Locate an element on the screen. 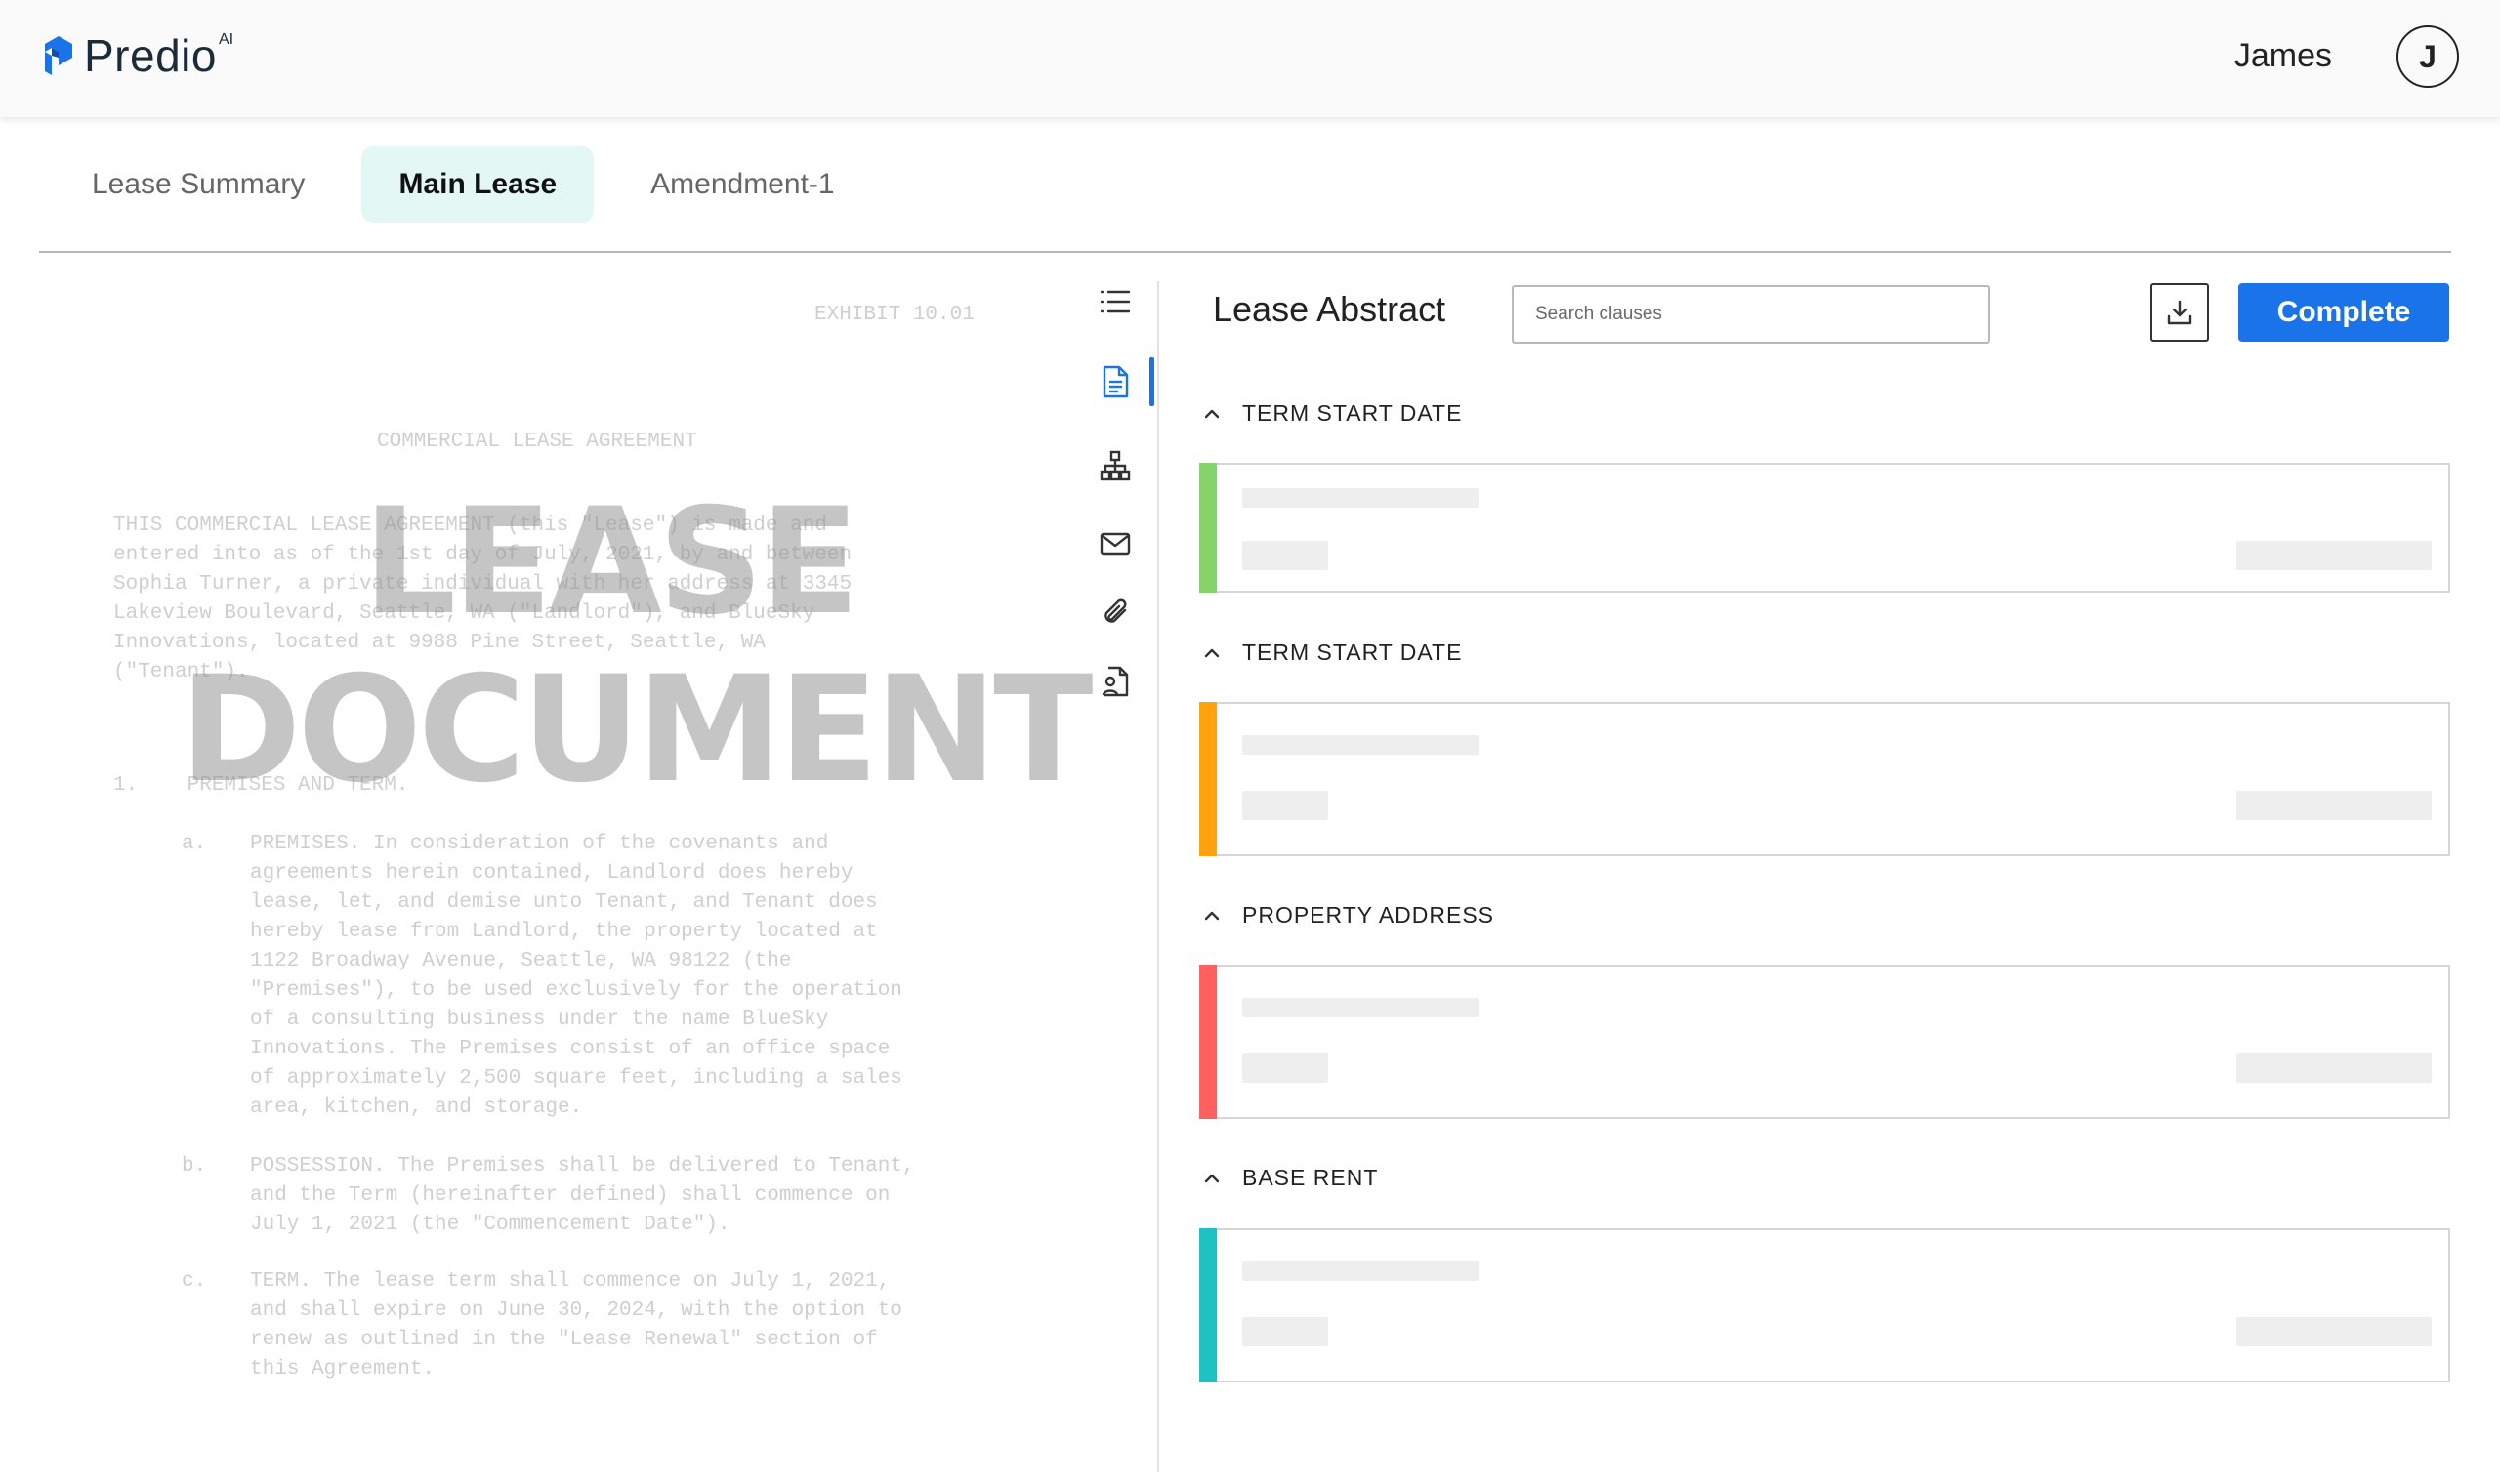 Image resolution: width=2500 pixels, height=1484 pixels. predio-logo: Predio AI is located at coordinates (136, 56).